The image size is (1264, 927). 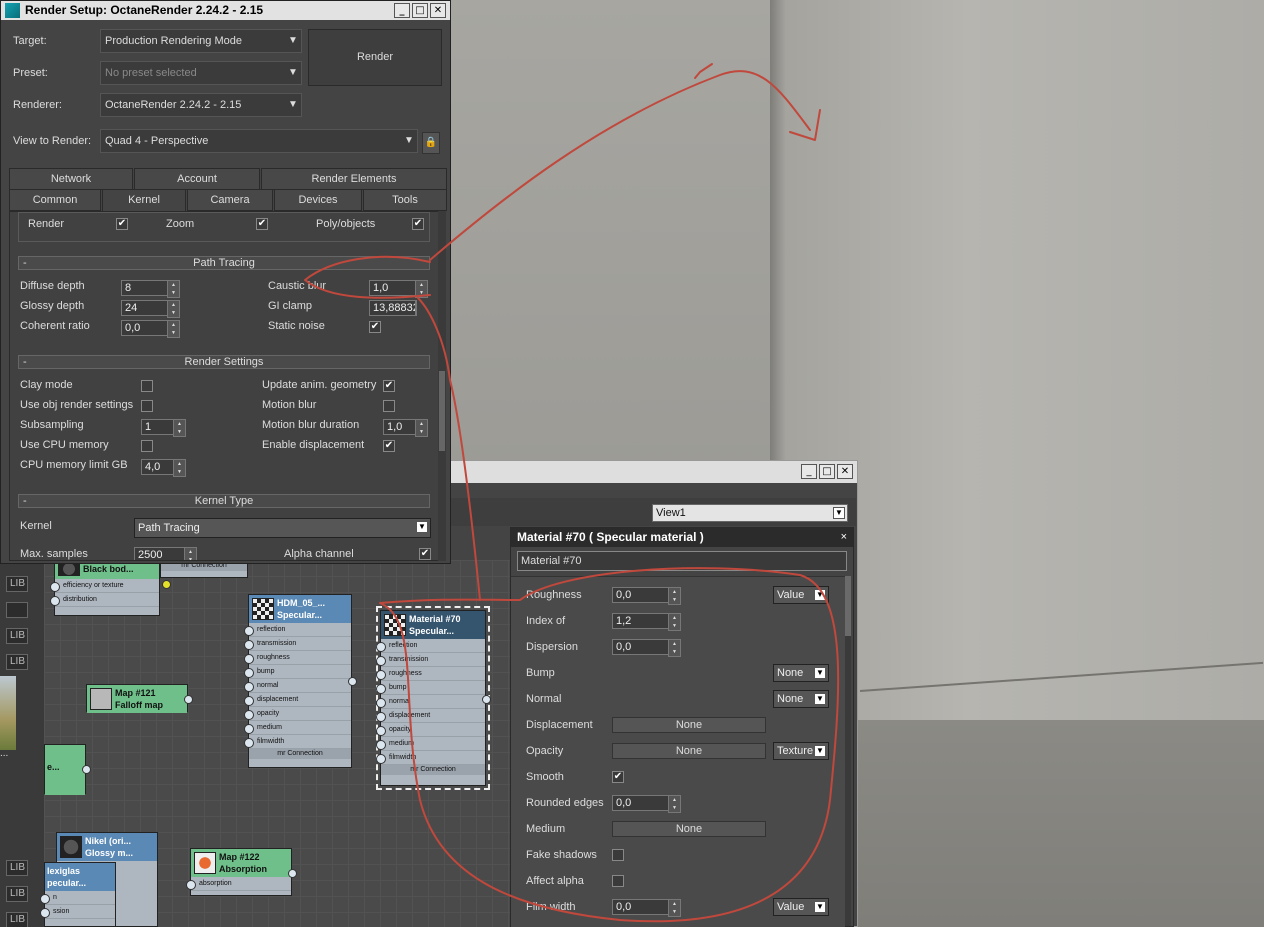 I want to click on medium-button: None, so click(x=689, y=829).